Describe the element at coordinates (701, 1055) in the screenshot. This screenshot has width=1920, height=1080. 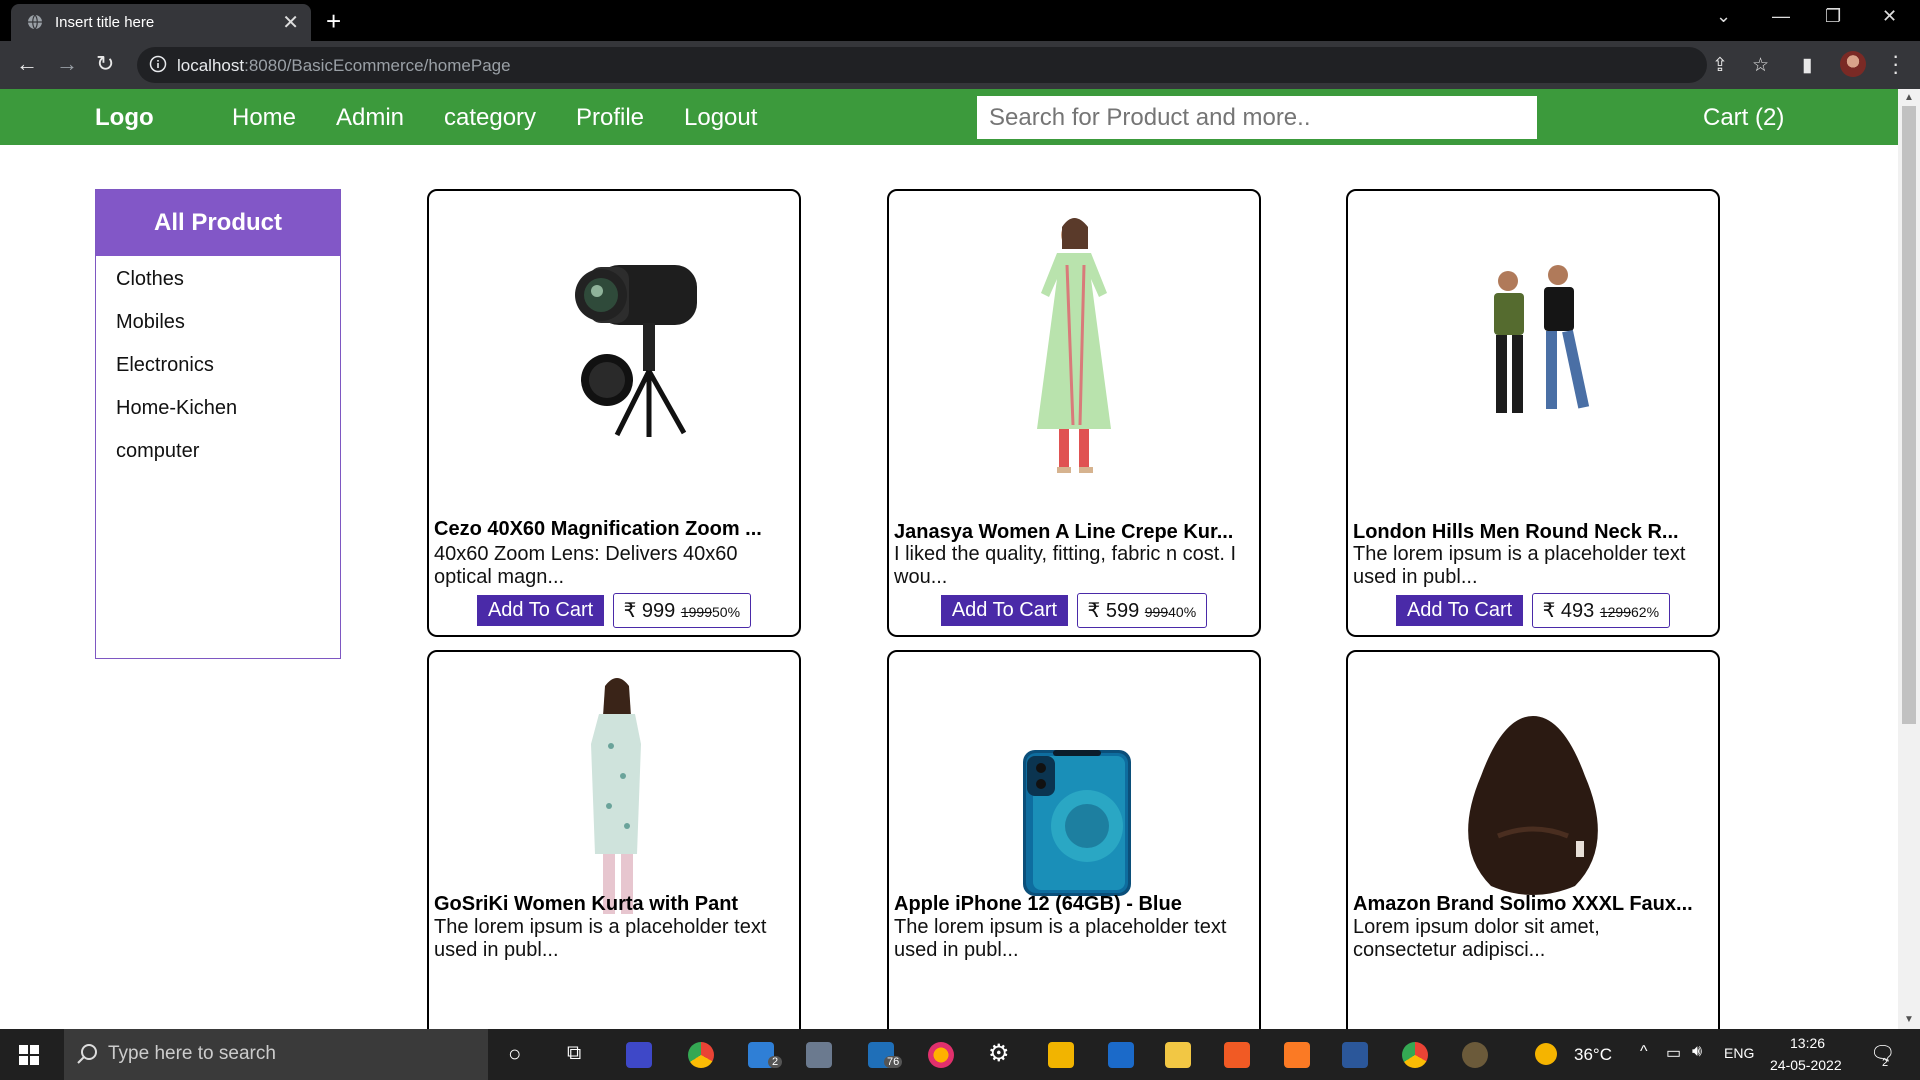
I see `chrome-icon` at that location.